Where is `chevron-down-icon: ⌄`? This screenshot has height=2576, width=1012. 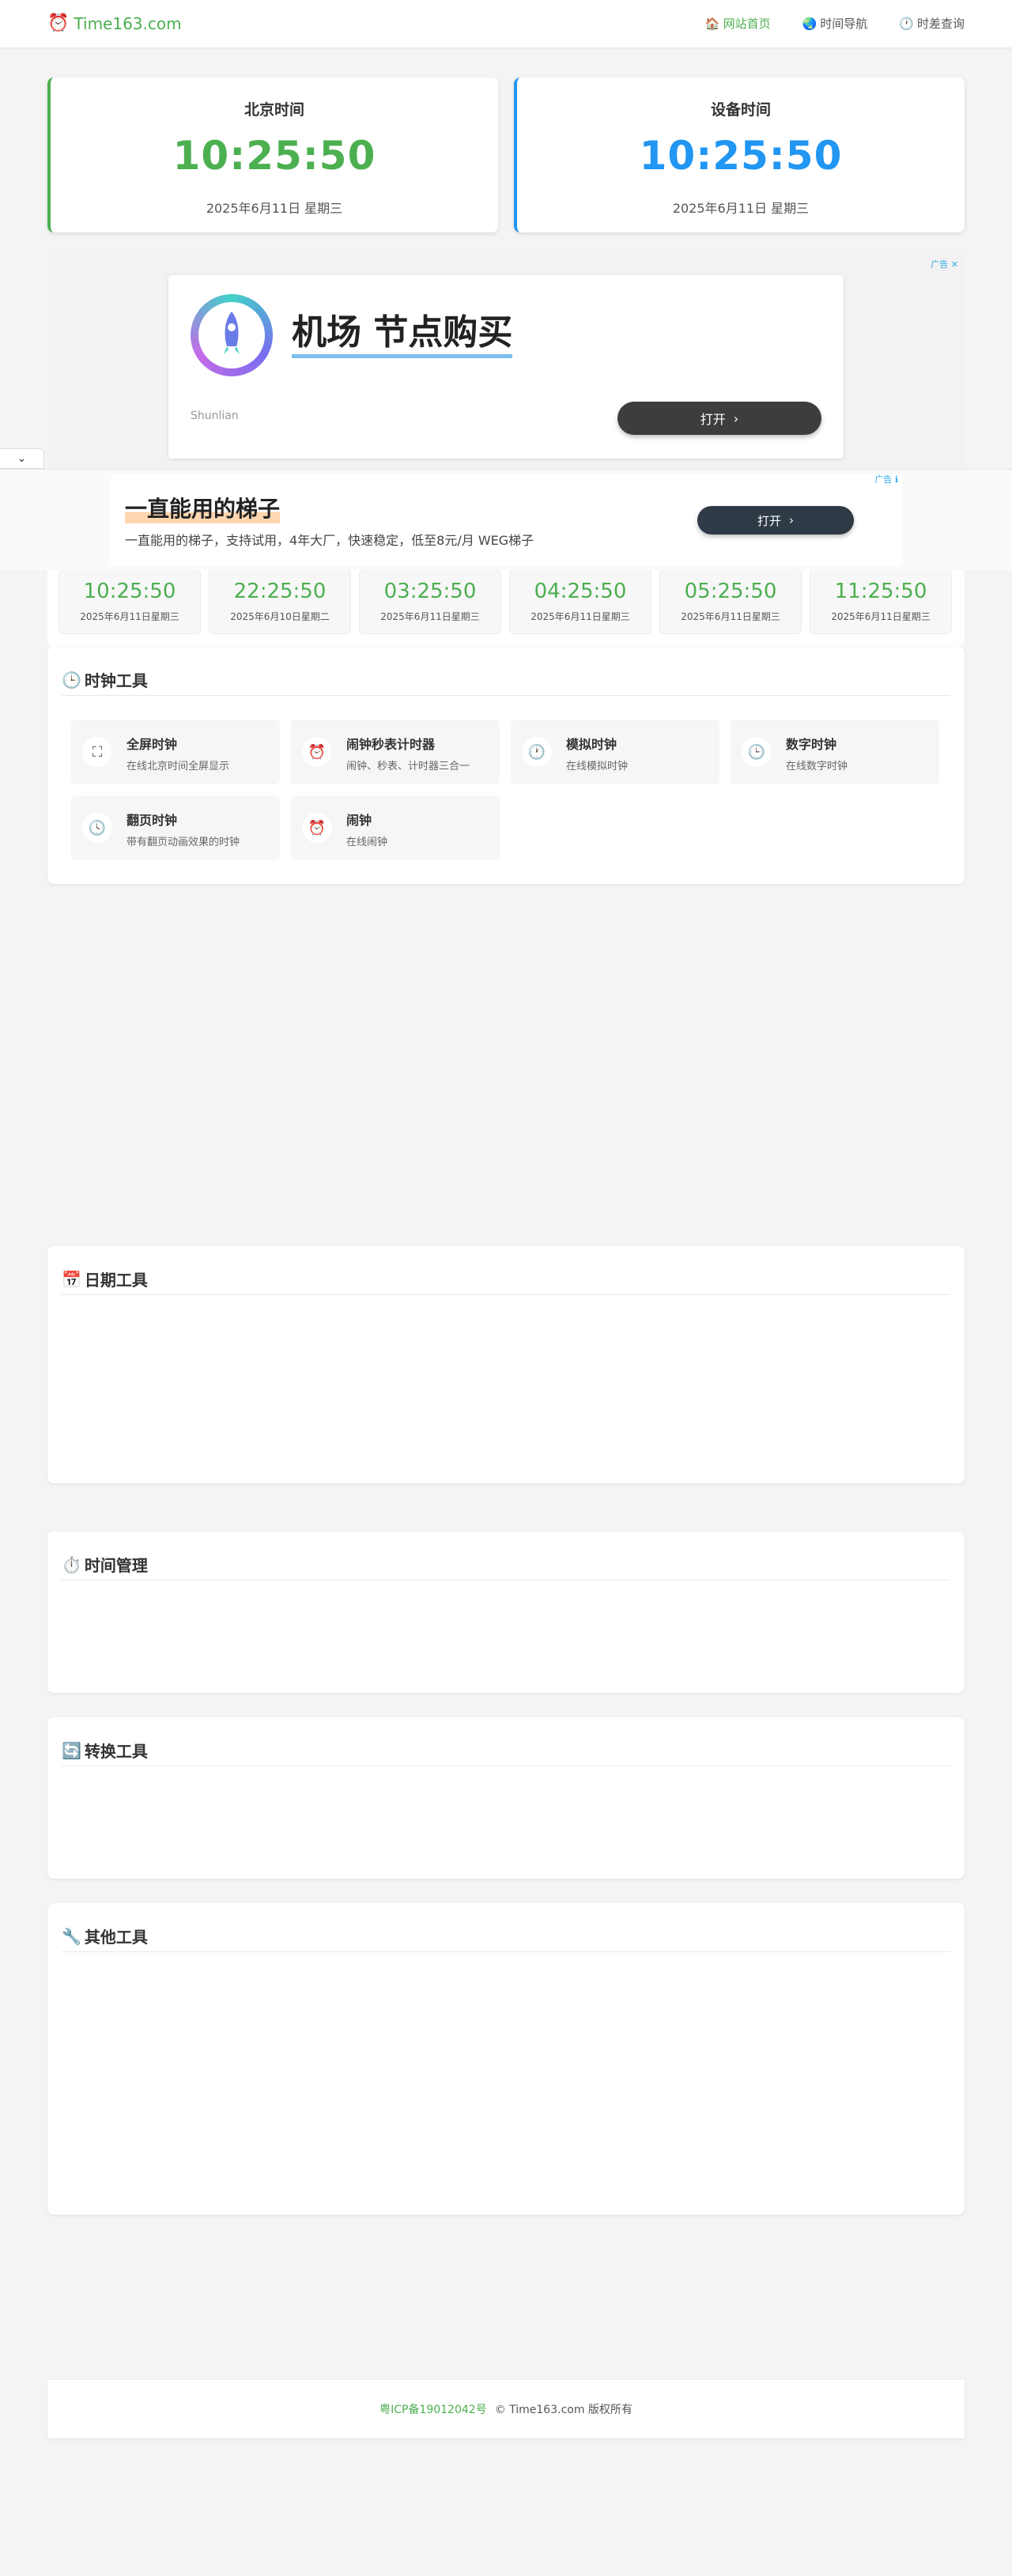 chevron-down-icon: ⌄ is located at coordinates (22, 458).